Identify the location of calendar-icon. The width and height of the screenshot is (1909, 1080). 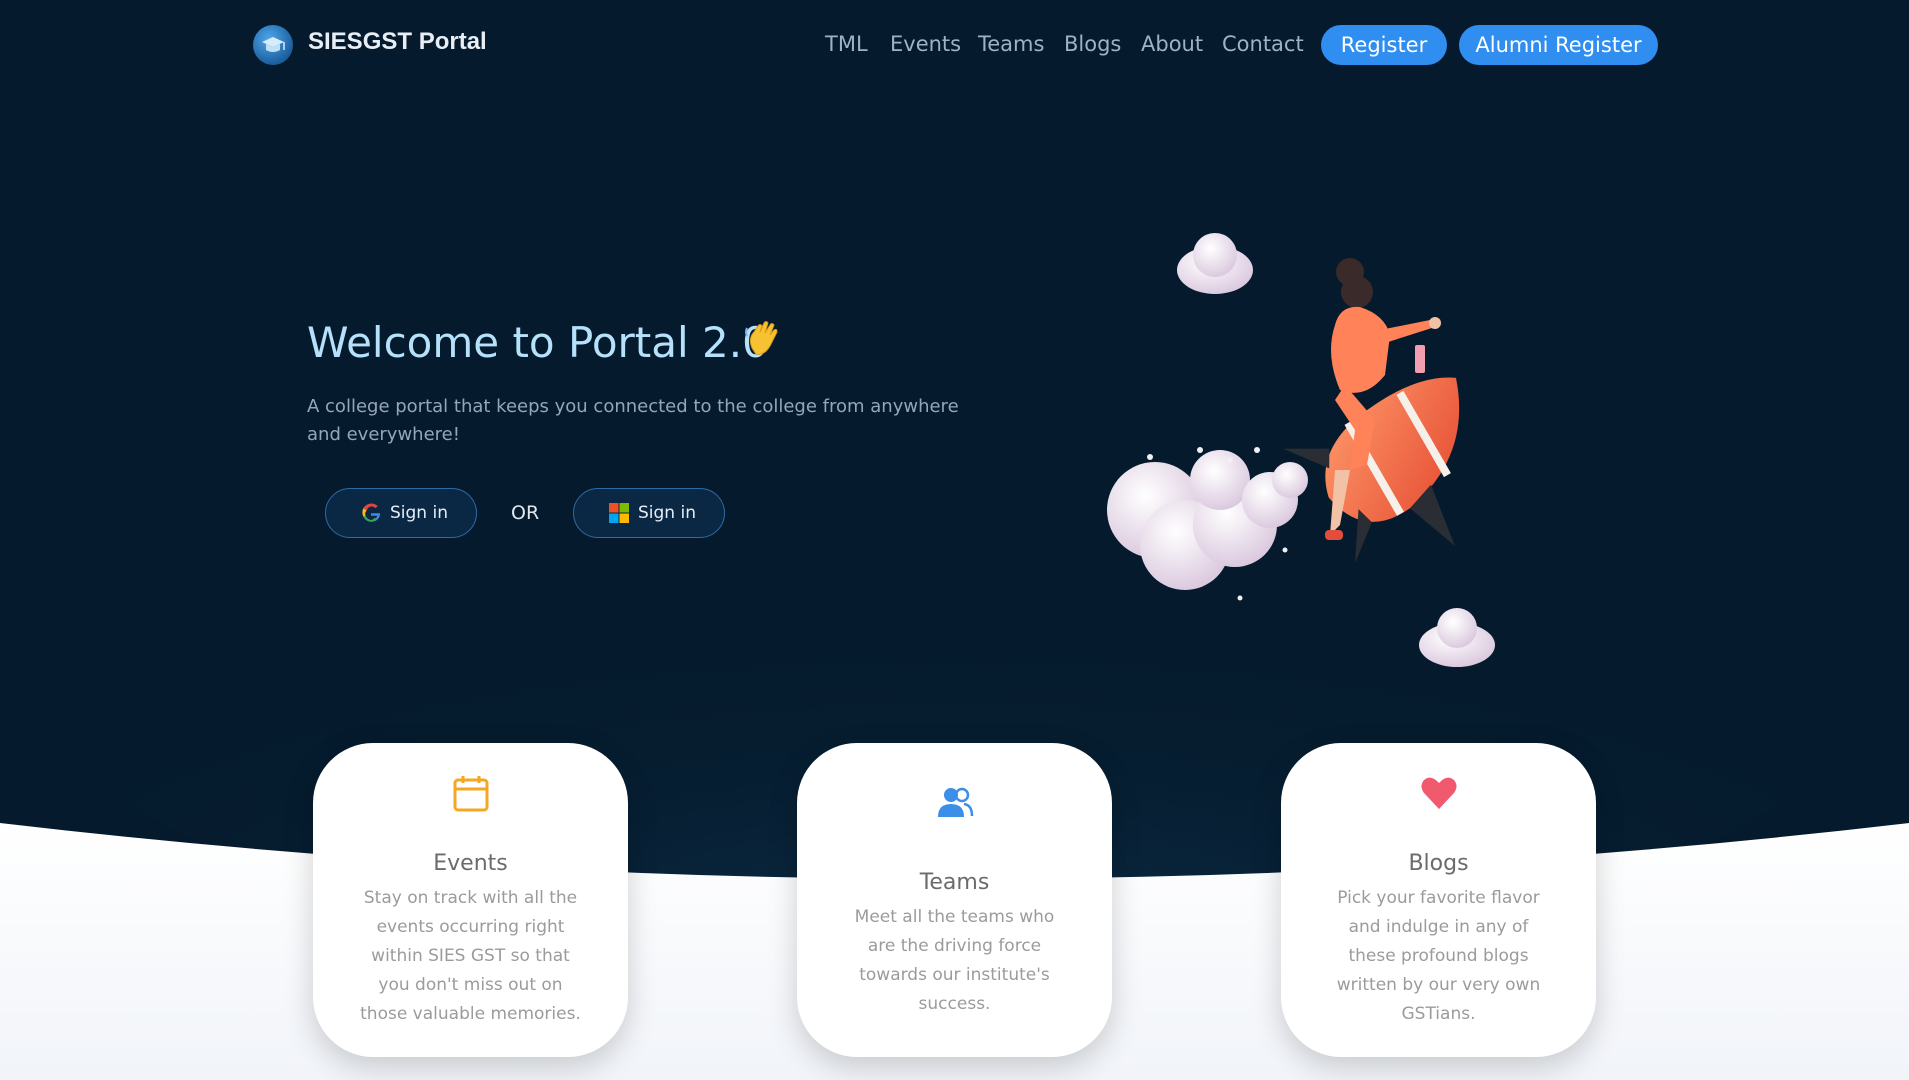
(471, 794).